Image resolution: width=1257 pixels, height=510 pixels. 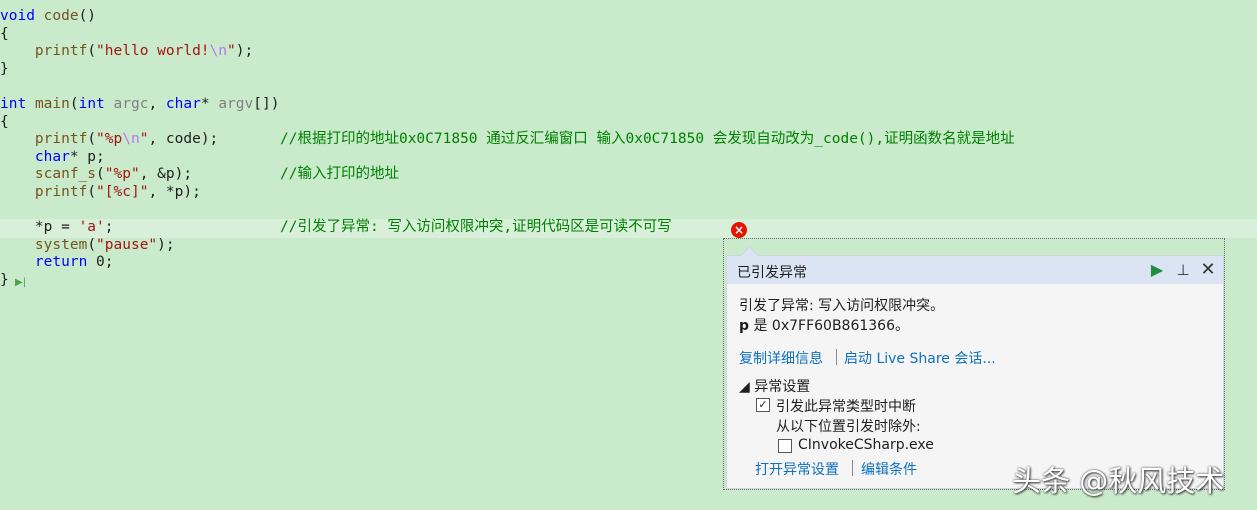 What do you see at coordinates (65, 174) in the screenshot?
I see `function-name: scanf_s` at bounding box center [65, 174].